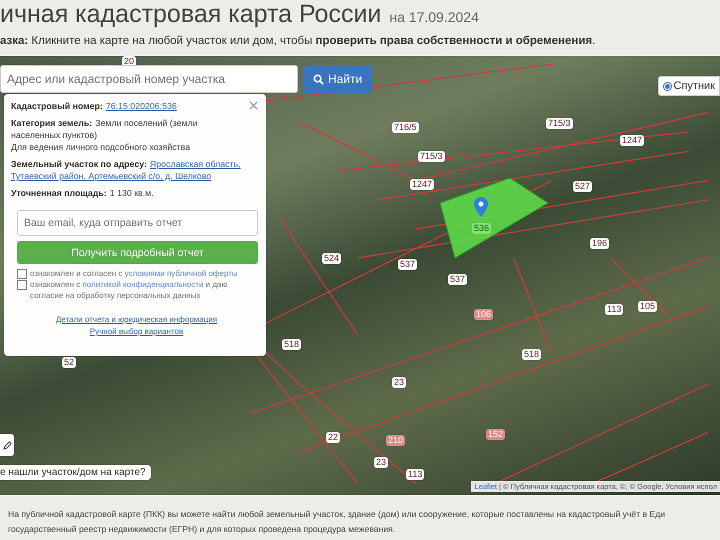 This screenshot has height=540, width=720. What do you see at coordinates (298, 41) in the screenshot?
I see `hint-text: азка: Кликните на карте на любой участок или дом, чтобы проверить права собственности и обременения.` at bounding box center [298, 41].